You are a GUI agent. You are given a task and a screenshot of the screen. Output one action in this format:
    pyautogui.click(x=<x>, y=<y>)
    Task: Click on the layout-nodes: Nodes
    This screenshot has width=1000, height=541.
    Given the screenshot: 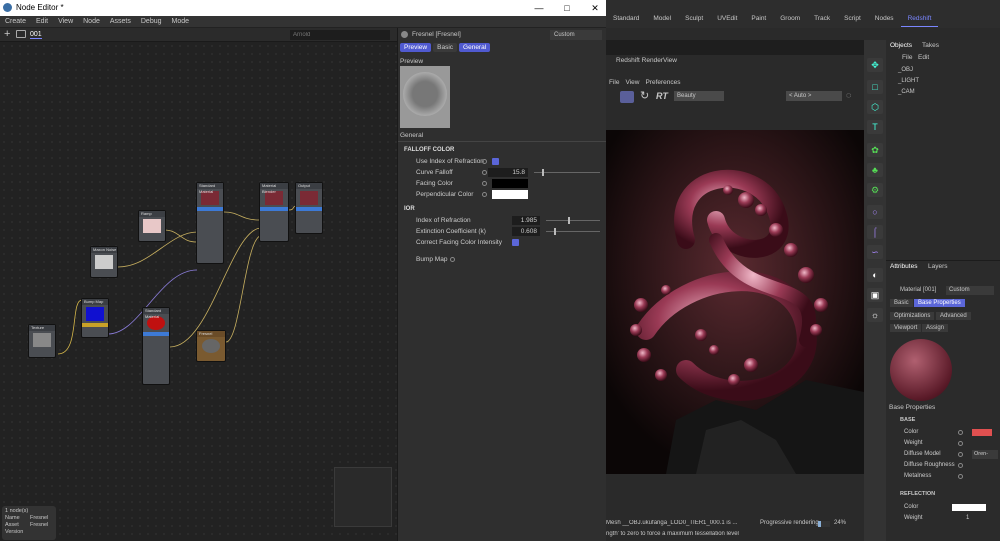 What is the action you would take?
    pyautogui.click(x=884, y=19)
    